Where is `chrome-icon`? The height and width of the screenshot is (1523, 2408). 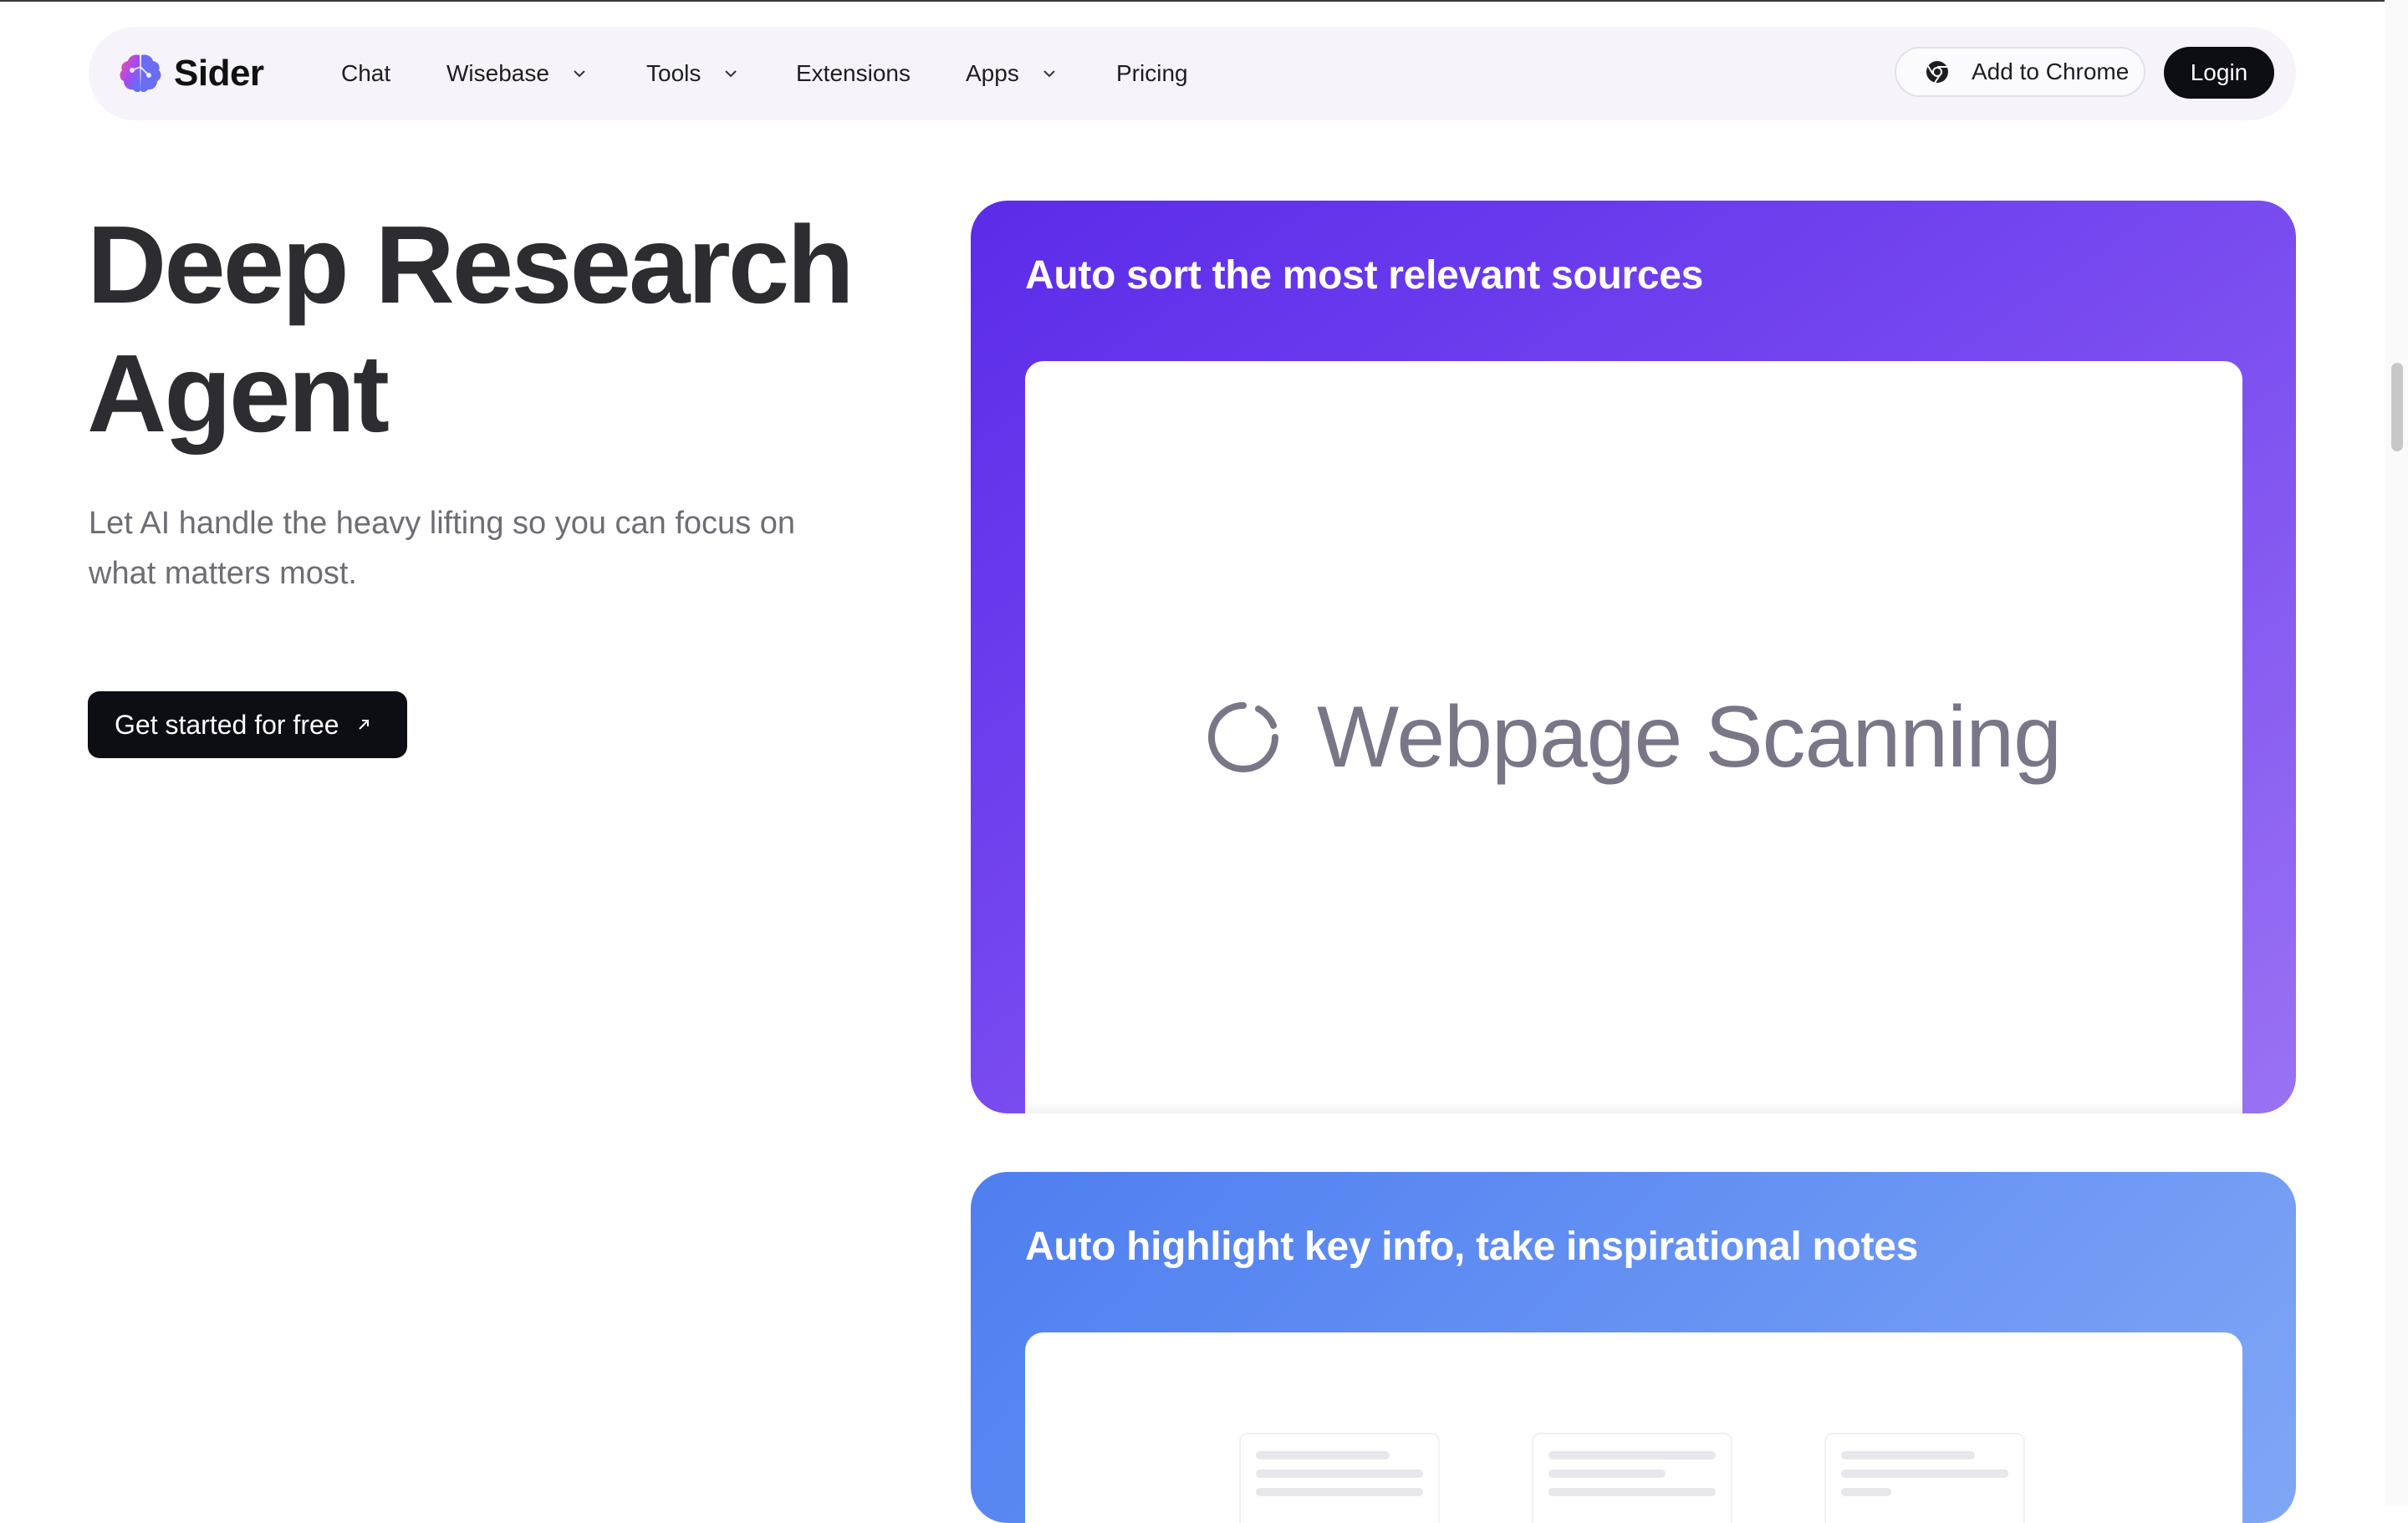 chrome-icon is located at coordinates (1937, 73).